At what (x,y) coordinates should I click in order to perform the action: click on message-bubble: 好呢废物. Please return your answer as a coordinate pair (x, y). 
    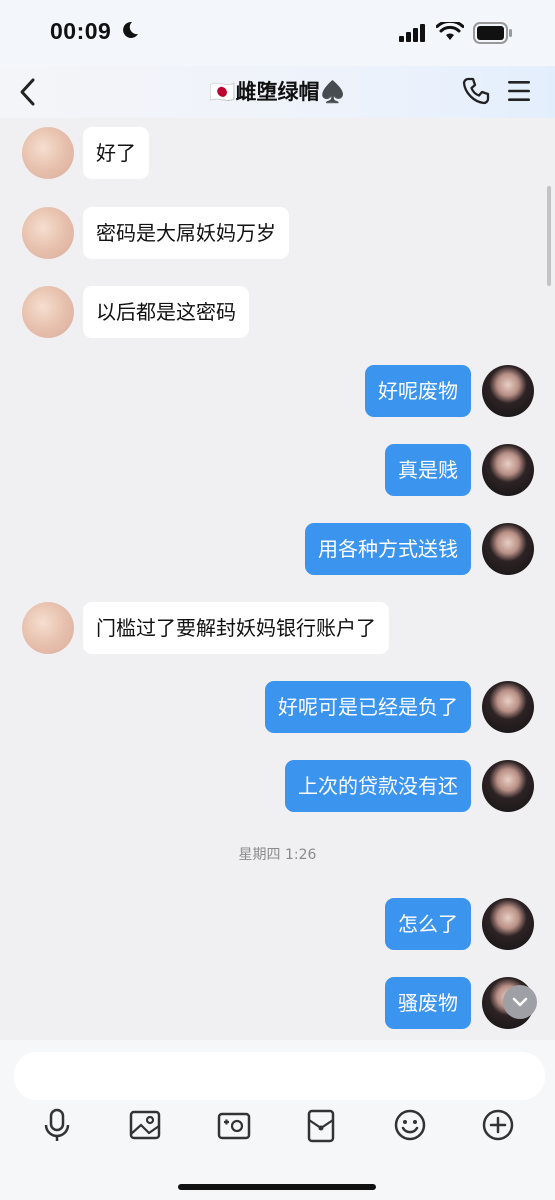
    Looking at the image, I should click on (418, 391).